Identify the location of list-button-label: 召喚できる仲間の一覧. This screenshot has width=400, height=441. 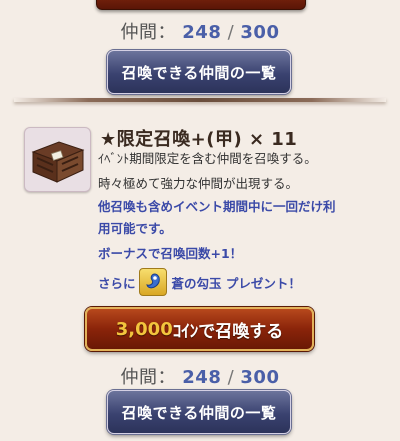
(199, 72).